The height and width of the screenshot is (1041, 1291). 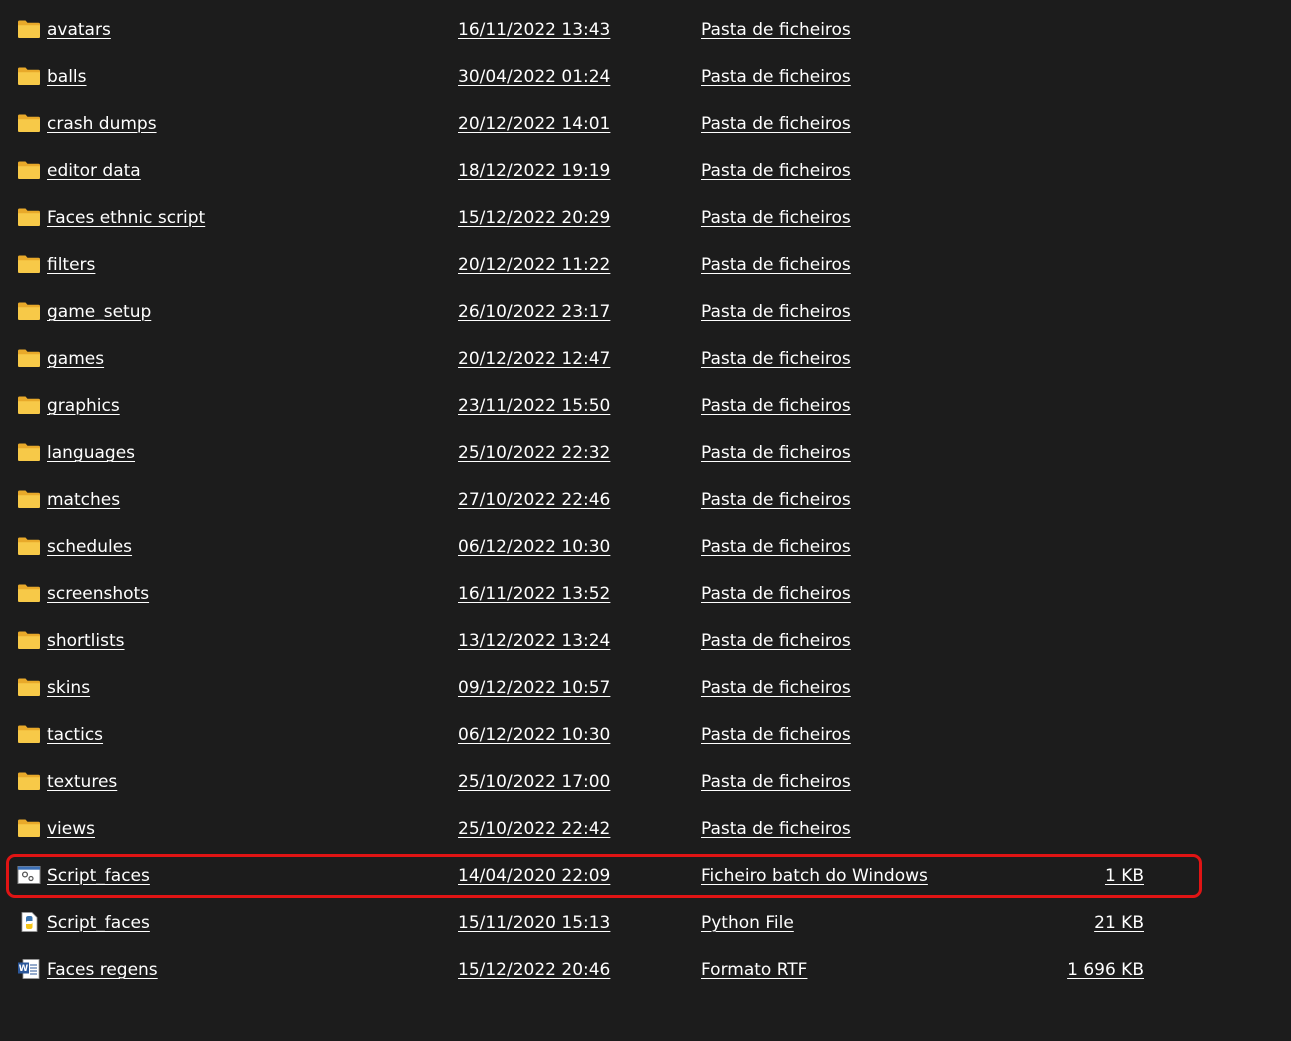 I want to click on file-date-modified: 16/11/2022 13:43, so click(x=534, y=30).